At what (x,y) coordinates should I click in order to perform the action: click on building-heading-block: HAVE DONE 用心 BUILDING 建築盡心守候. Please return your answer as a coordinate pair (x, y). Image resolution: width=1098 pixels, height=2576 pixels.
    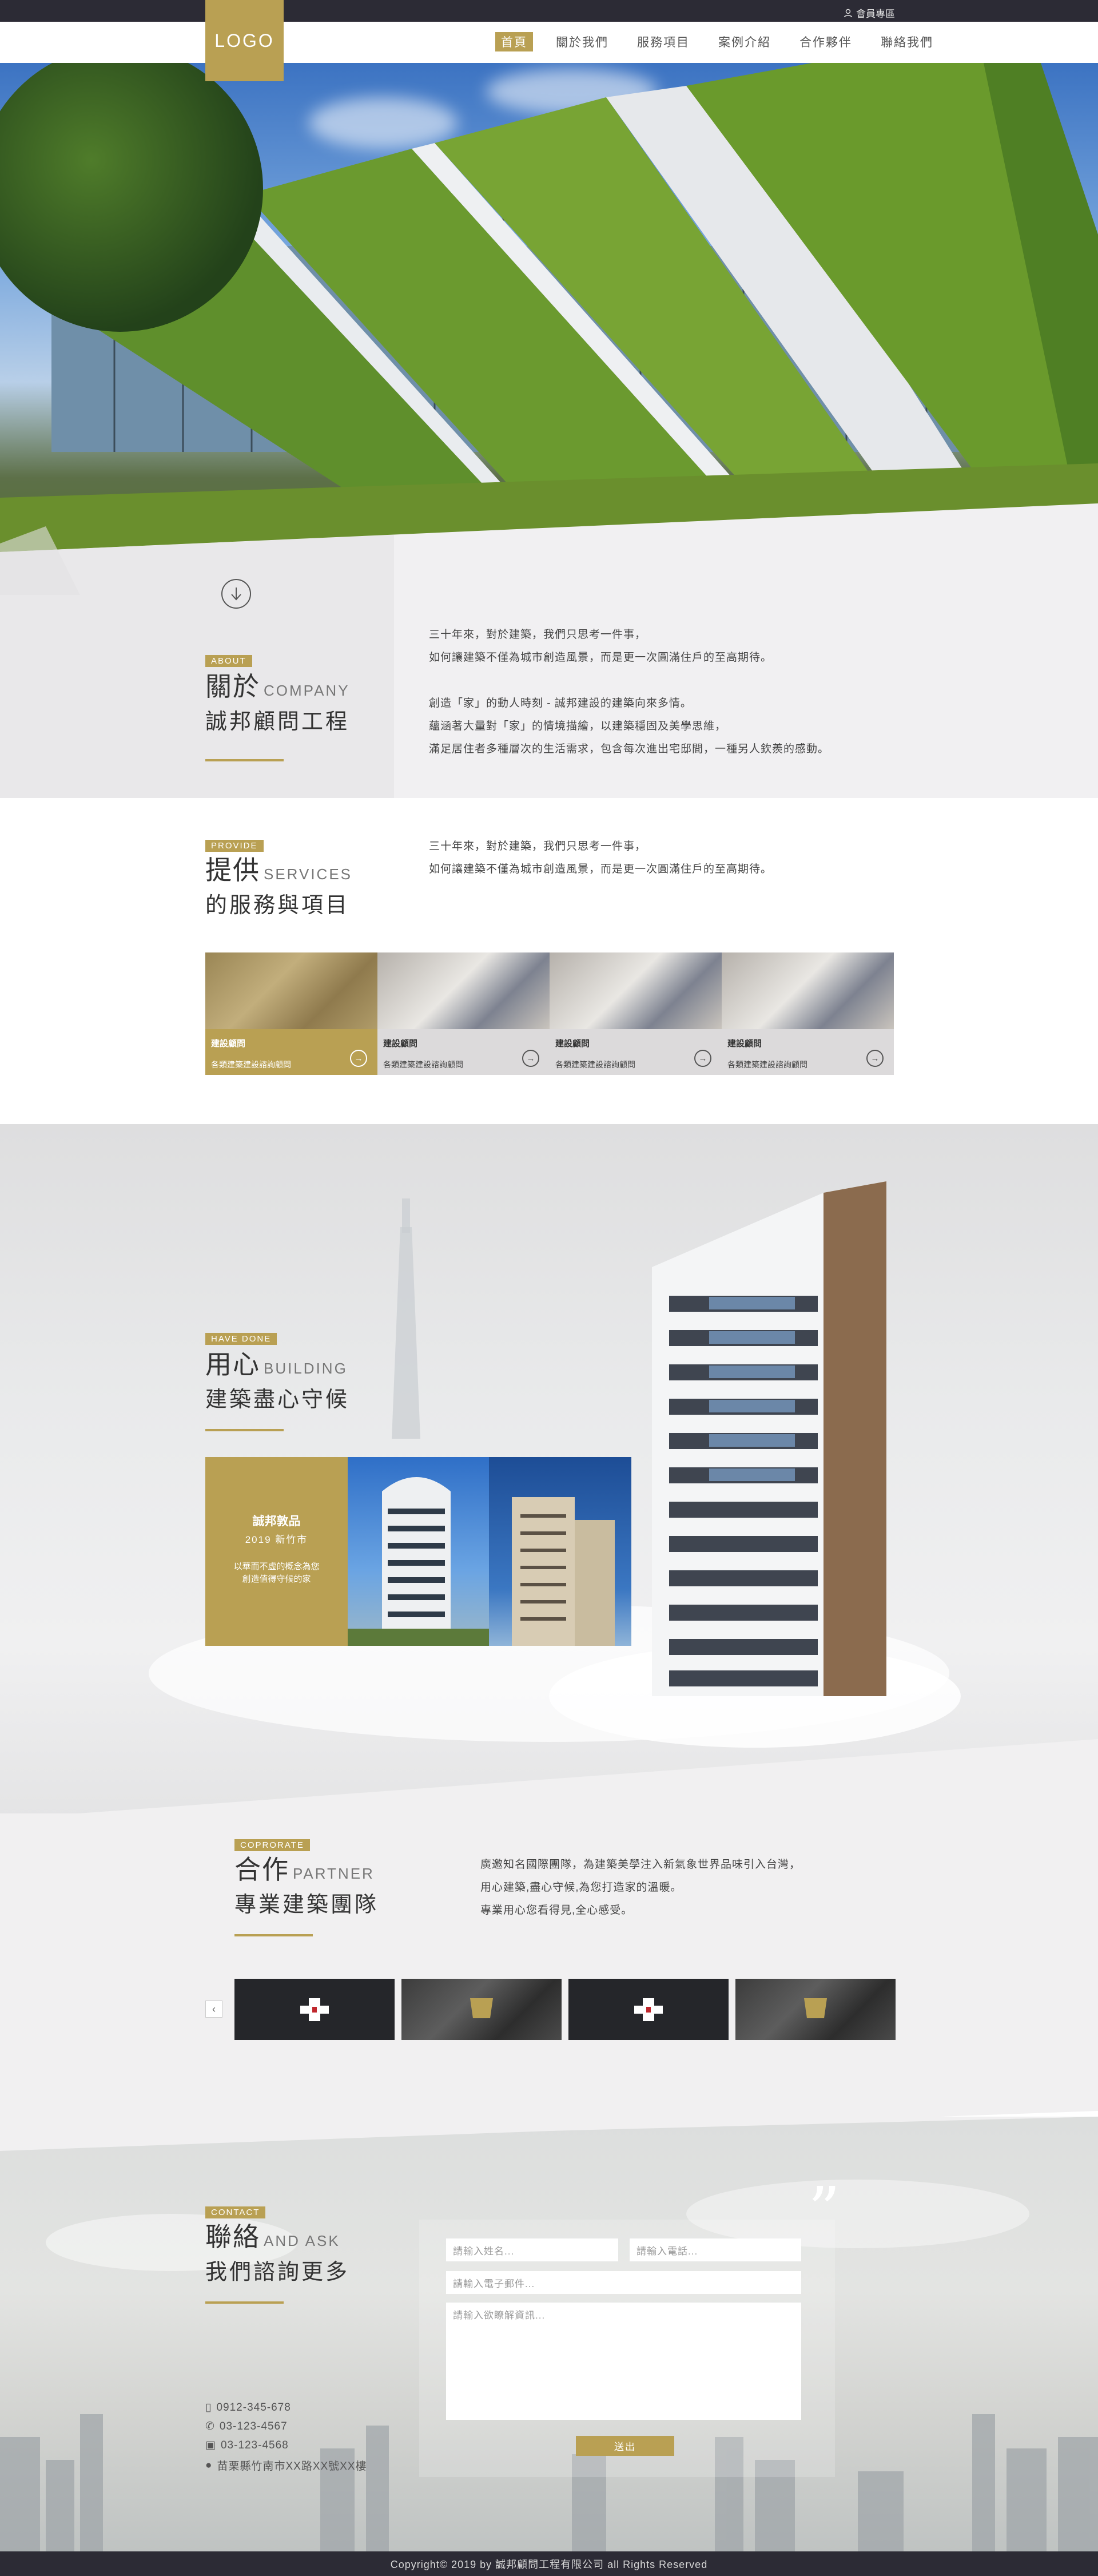
    Looking at the image, I should click on (277, 1382).